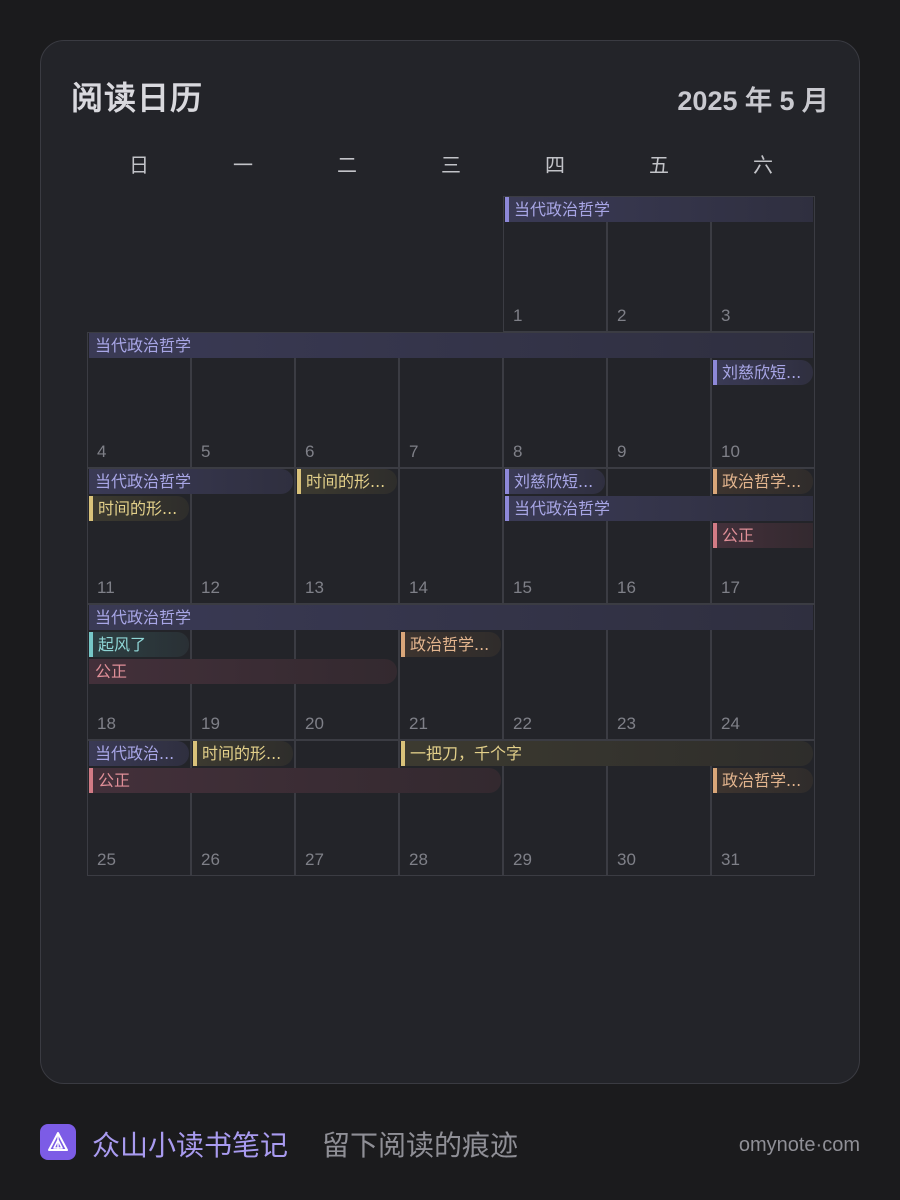 The height and width of the screenshot is (1200, 900). I want to click on day-number: 9, so click(622, 451).